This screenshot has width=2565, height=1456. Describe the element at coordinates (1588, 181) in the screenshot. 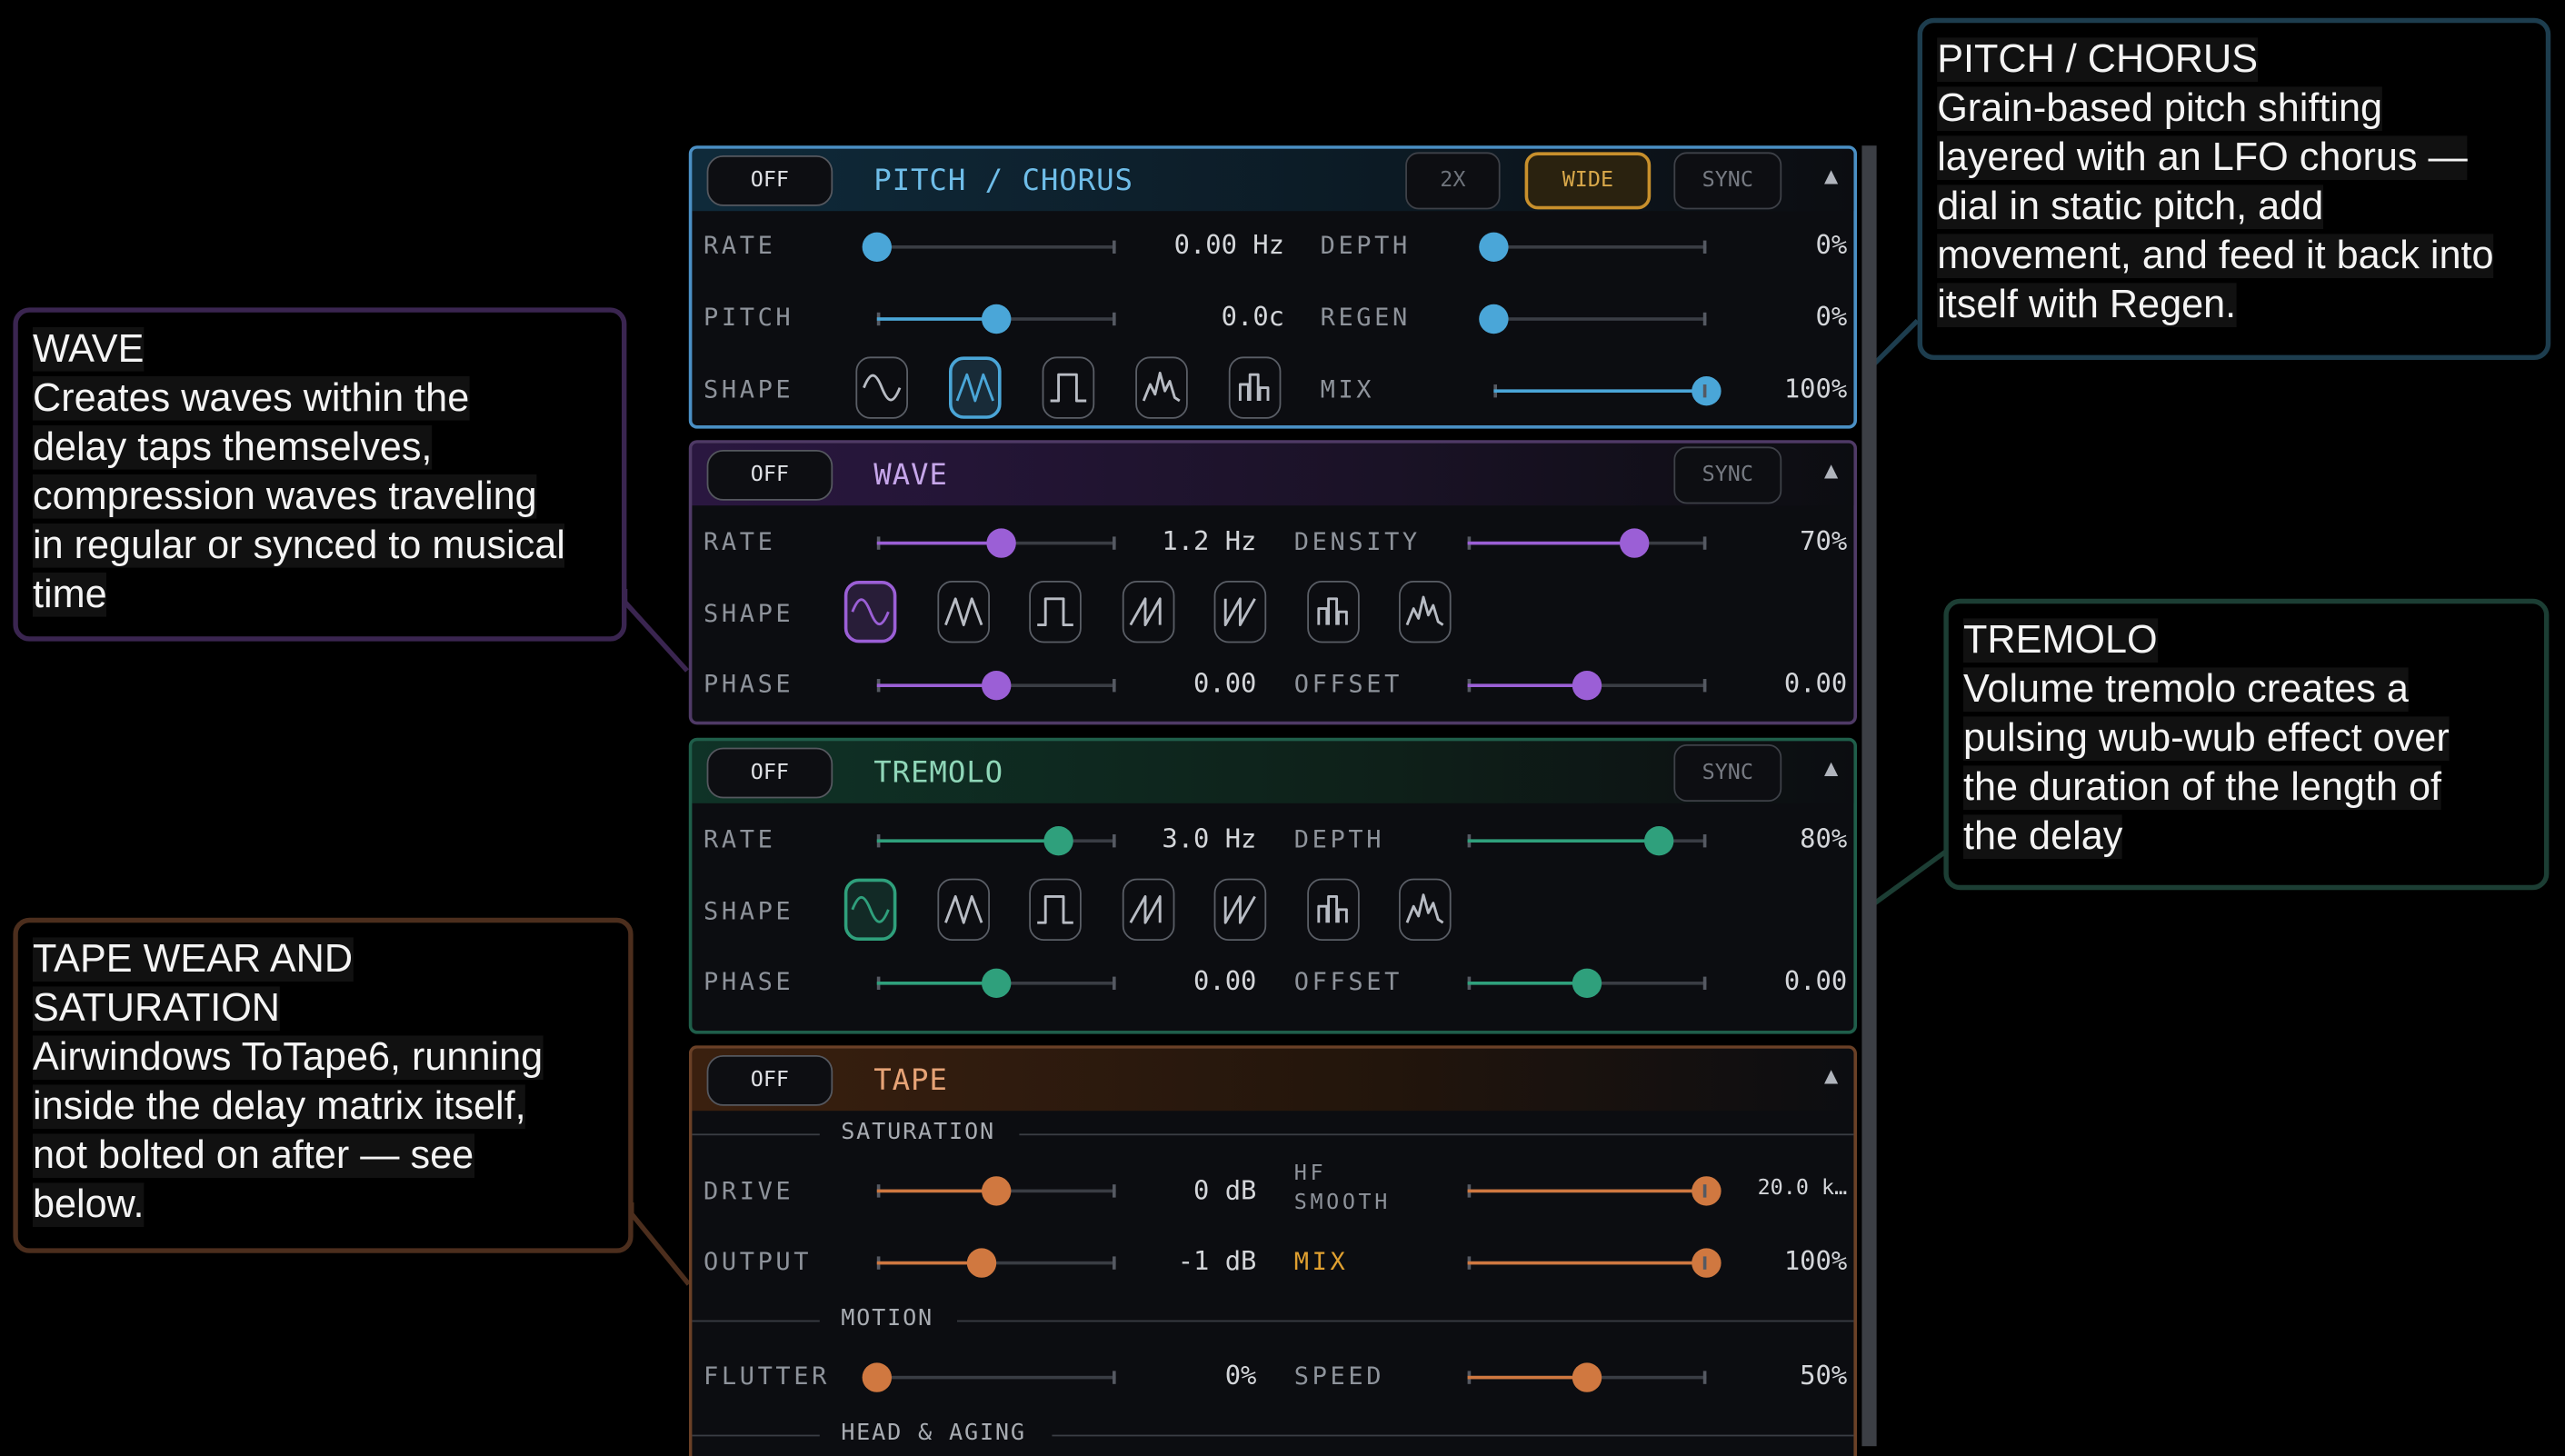

I see `wide-button: WIDE` at that location.